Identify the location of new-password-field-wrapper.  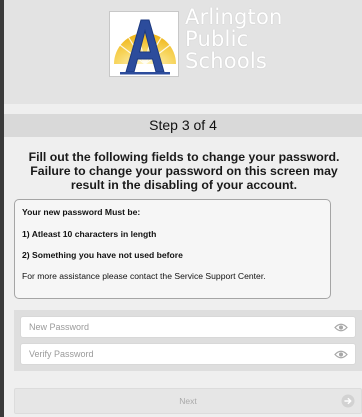
(188, 327).